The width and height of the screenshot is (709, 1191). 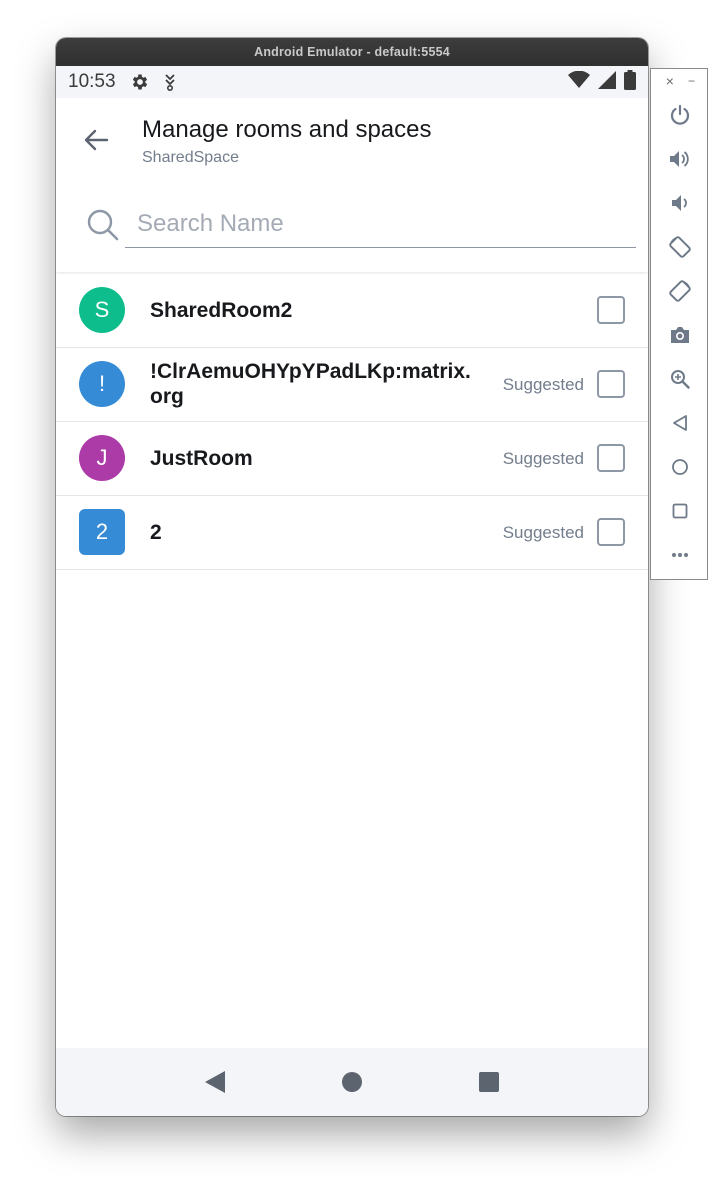 I want to click on room-name: JustRoom, so click(x=201, y=458).